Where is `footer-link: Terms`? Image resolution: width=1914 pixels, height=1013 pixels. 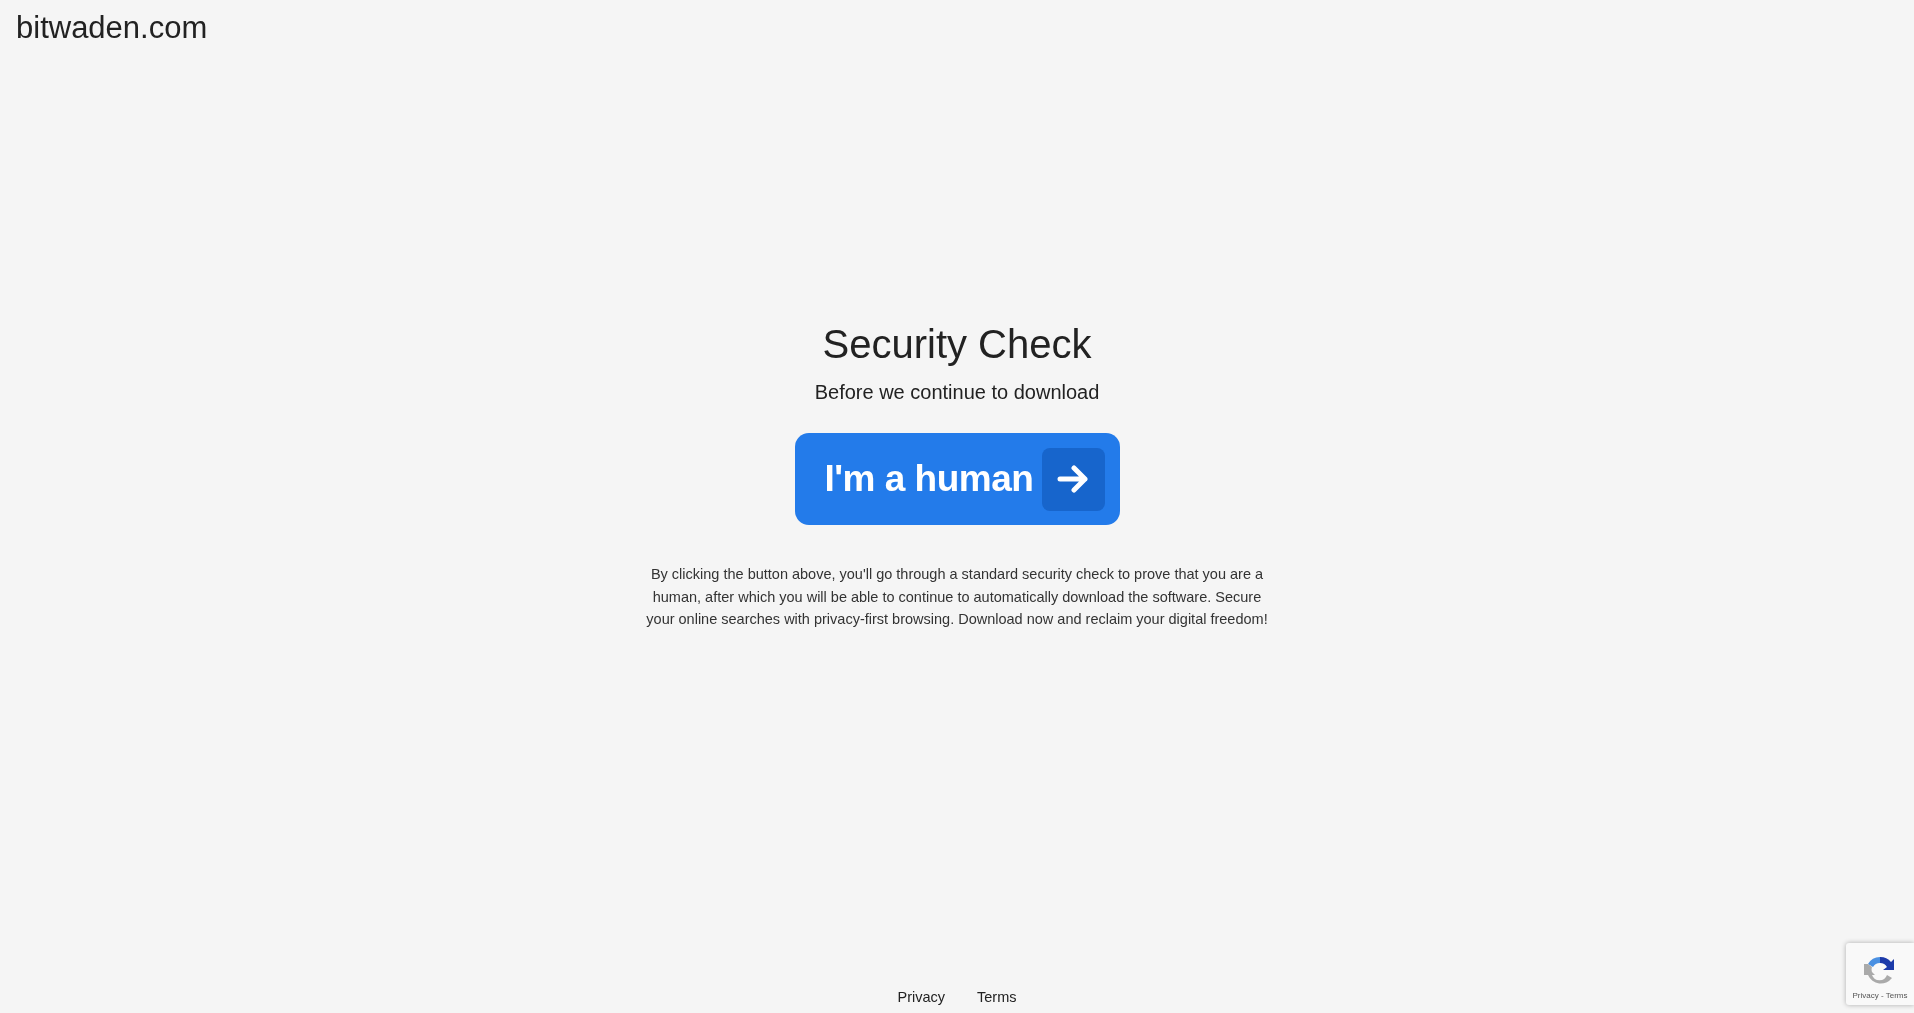
footer-link: Terms is located at coordinates (997, 997).